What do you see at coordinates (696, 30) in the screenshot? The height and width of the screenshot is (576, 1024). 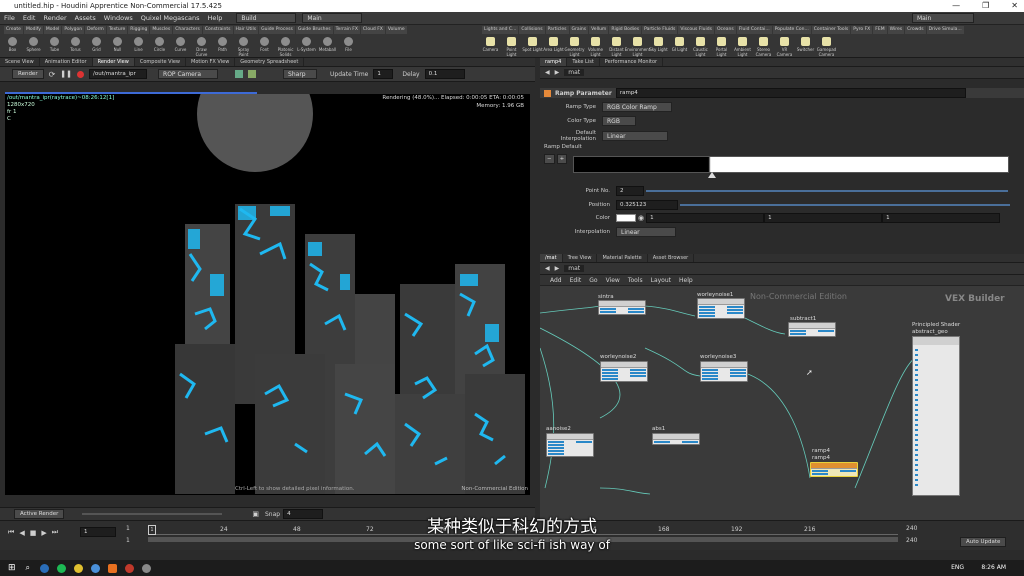 I see `shelf-tab-right-7: Viscous Fluids` at bounding box center [696, 30].